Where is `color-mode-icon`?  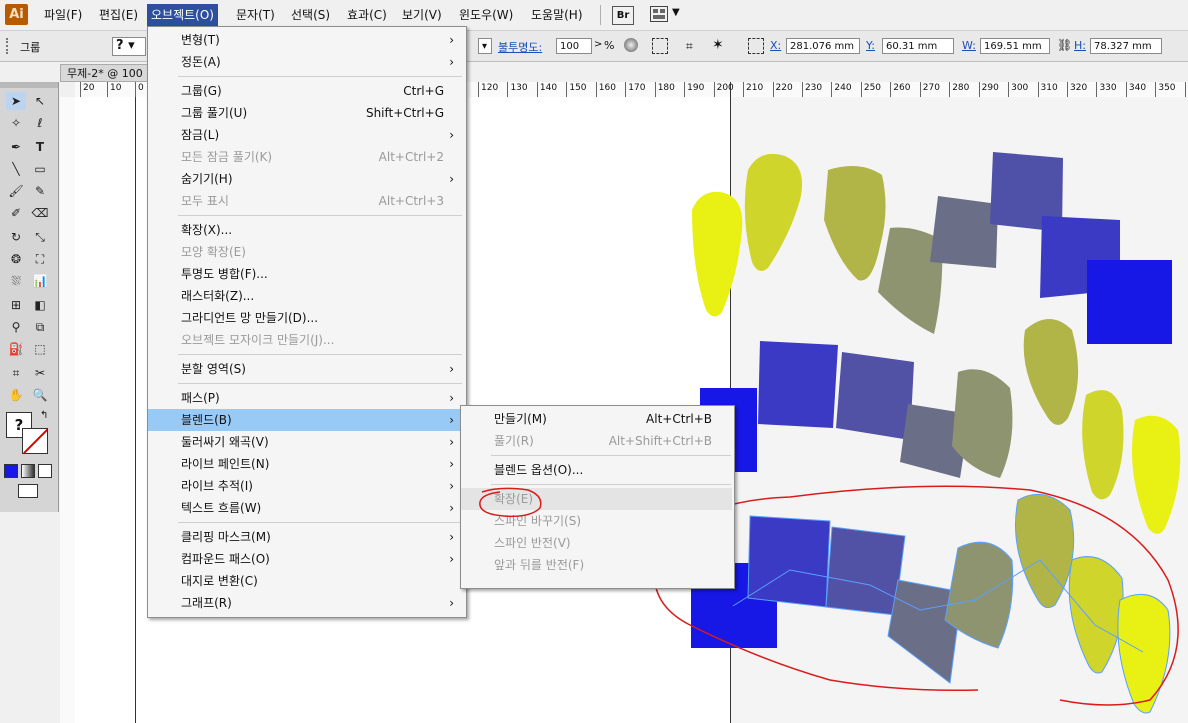 color-mode-icon is located at coordinates (11, 471).